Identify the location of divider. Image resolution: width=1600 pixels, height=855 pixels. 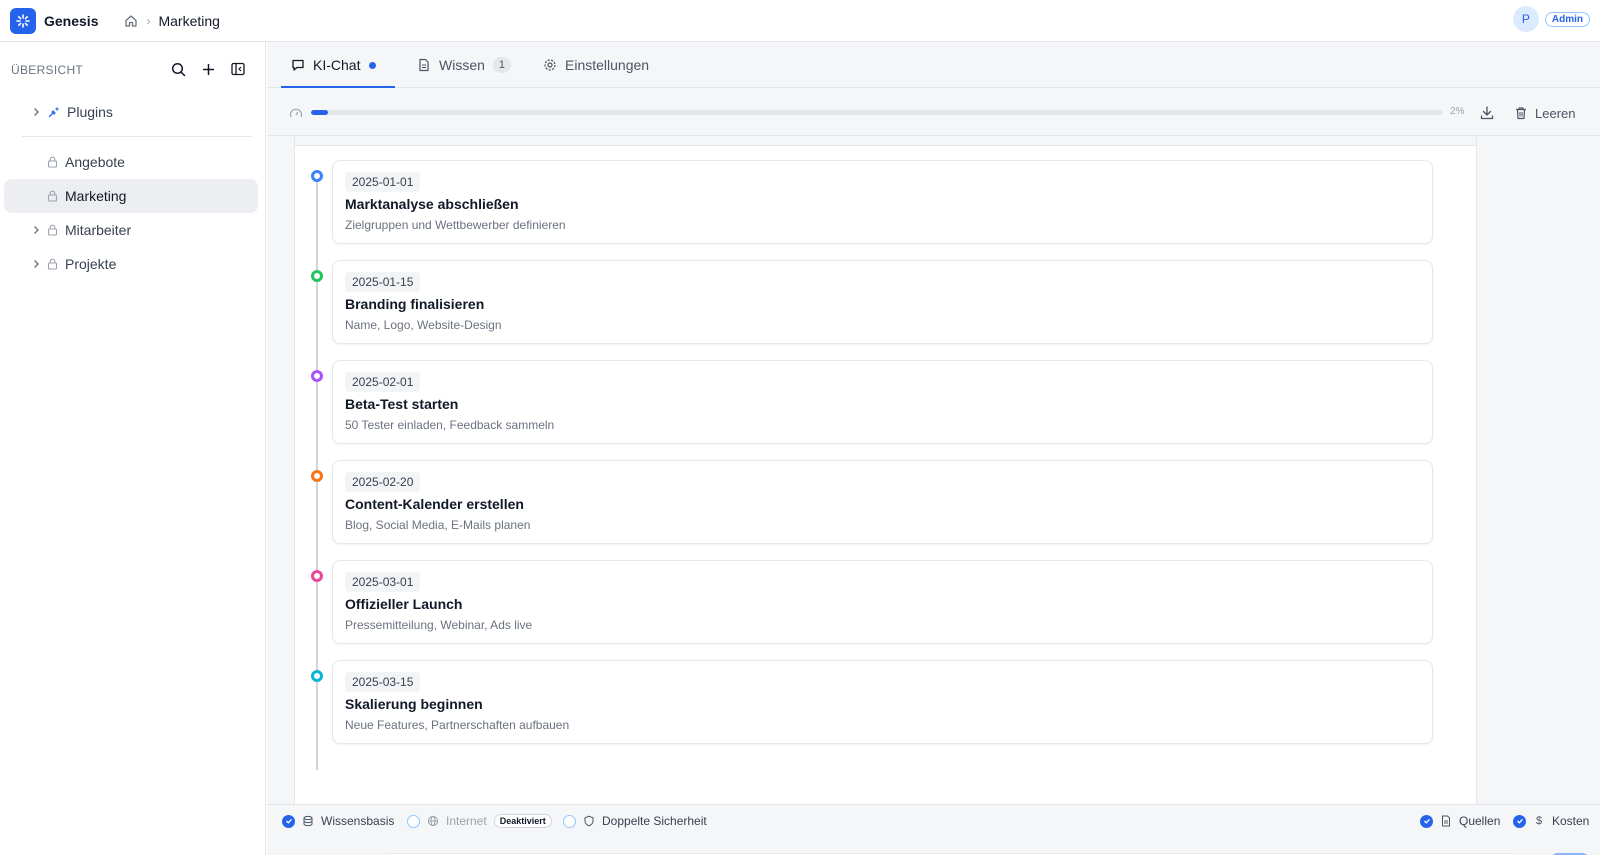
(137, 136).